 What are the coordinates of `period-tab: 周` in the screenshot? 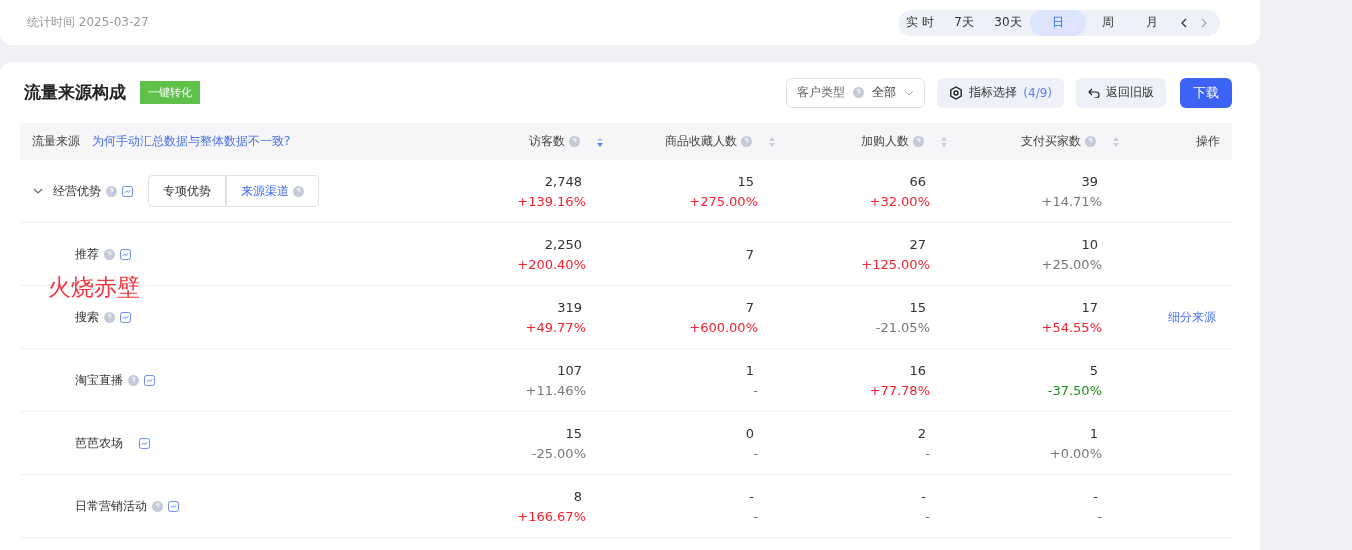 It's located at (1108, 22).